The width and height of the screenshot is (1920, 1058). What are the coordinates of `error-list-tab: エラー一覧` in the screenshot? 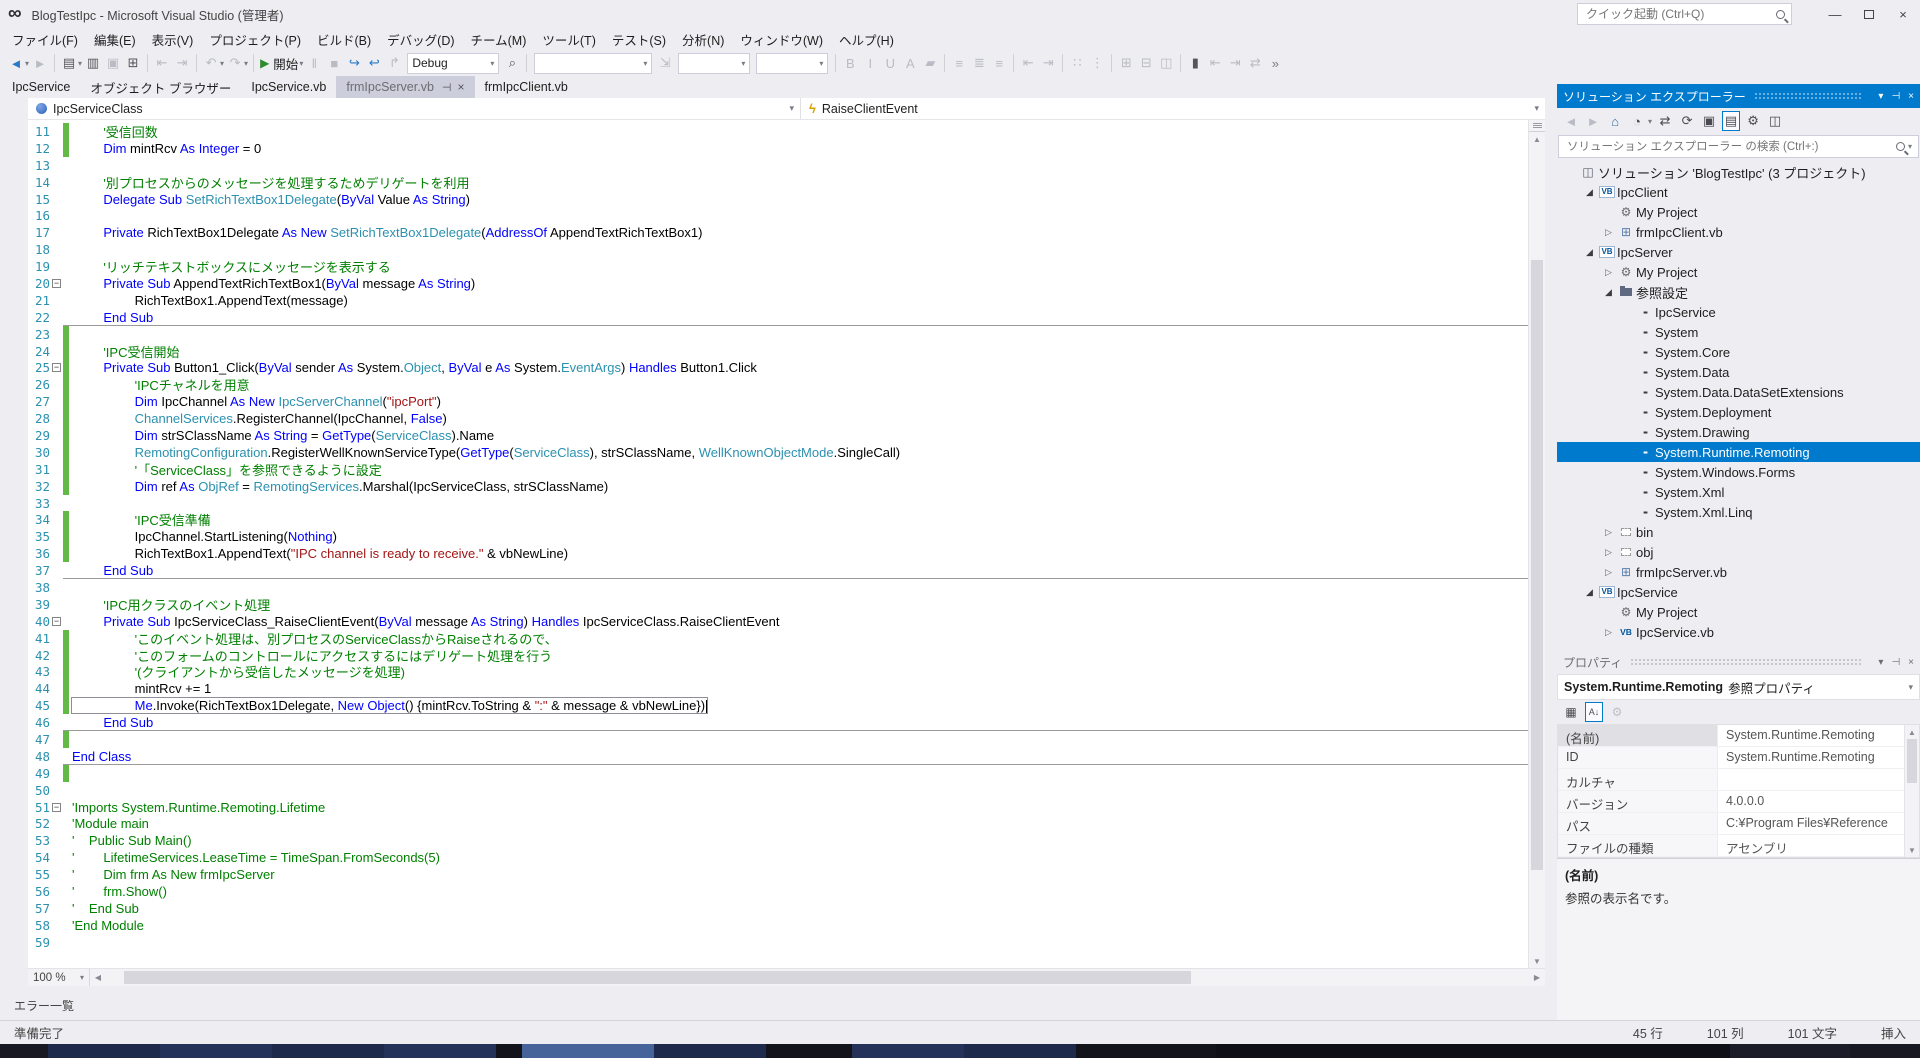 It's located at (44, 1005).